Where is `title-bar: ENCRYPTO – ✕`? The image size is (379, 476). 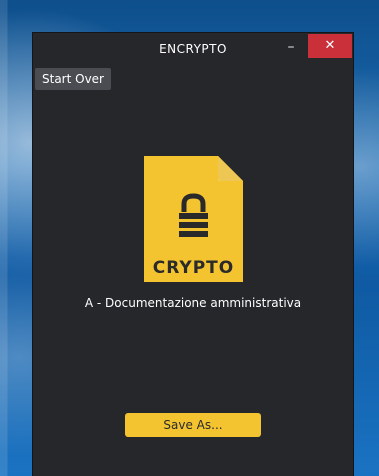 title-bar: ENCRYPTO – ✕ is located at coordinates (193, 49).